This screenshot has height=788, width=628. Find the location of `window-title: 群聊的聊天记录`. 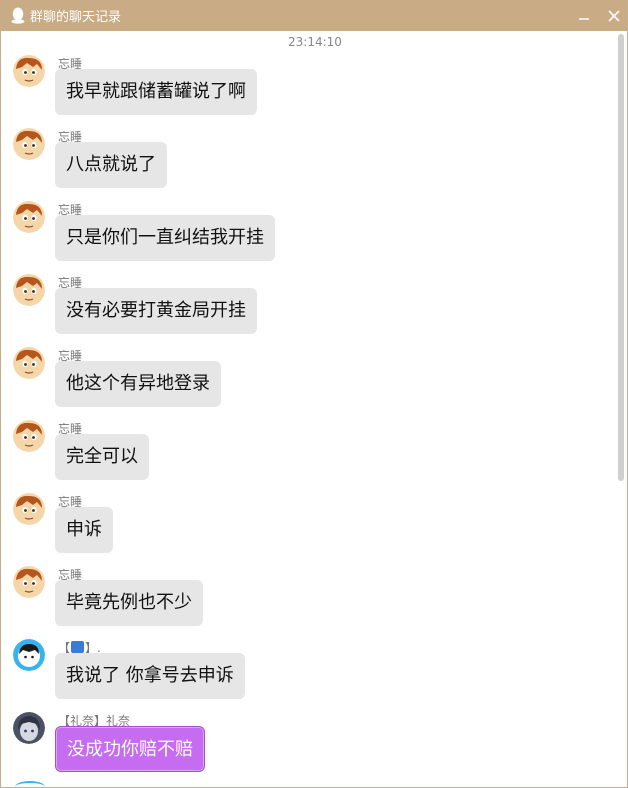

window-title: 群聊的聊天记录 is located at coordinates (76, 17).